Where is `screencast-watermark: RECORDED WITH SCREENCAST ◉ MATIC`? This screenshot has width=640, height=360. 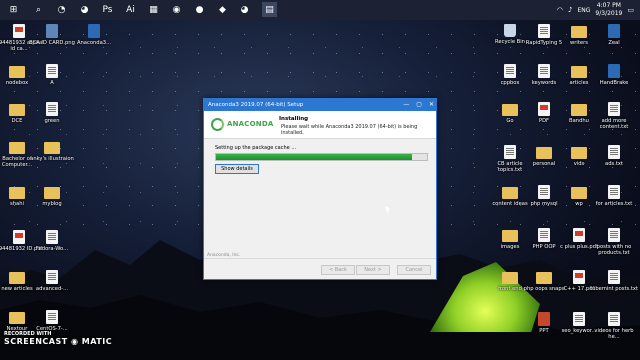
screencast-watermark: RECORDED WITH SCREENCAST ◉ MATIC is located at coordinates (58, 338).